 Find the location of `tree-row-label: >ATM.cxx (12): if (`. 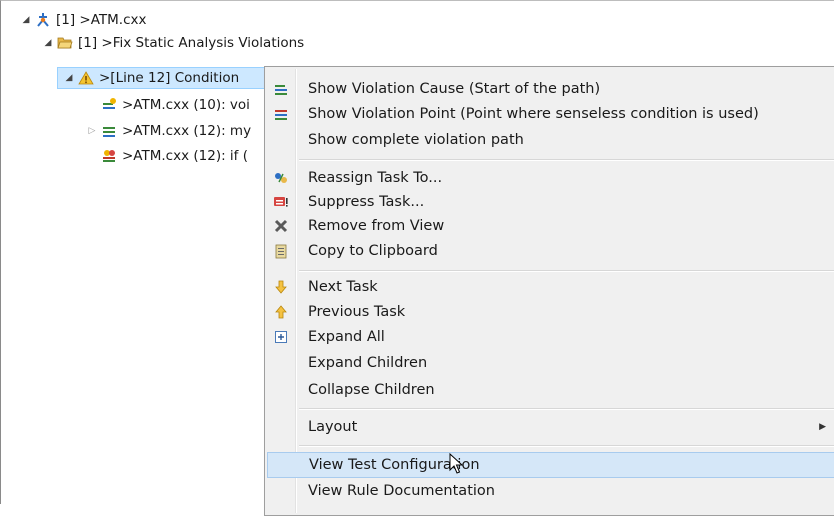

tree-row-label: >ATM.cxx (12): if ( is located at coordinates (185, 156).